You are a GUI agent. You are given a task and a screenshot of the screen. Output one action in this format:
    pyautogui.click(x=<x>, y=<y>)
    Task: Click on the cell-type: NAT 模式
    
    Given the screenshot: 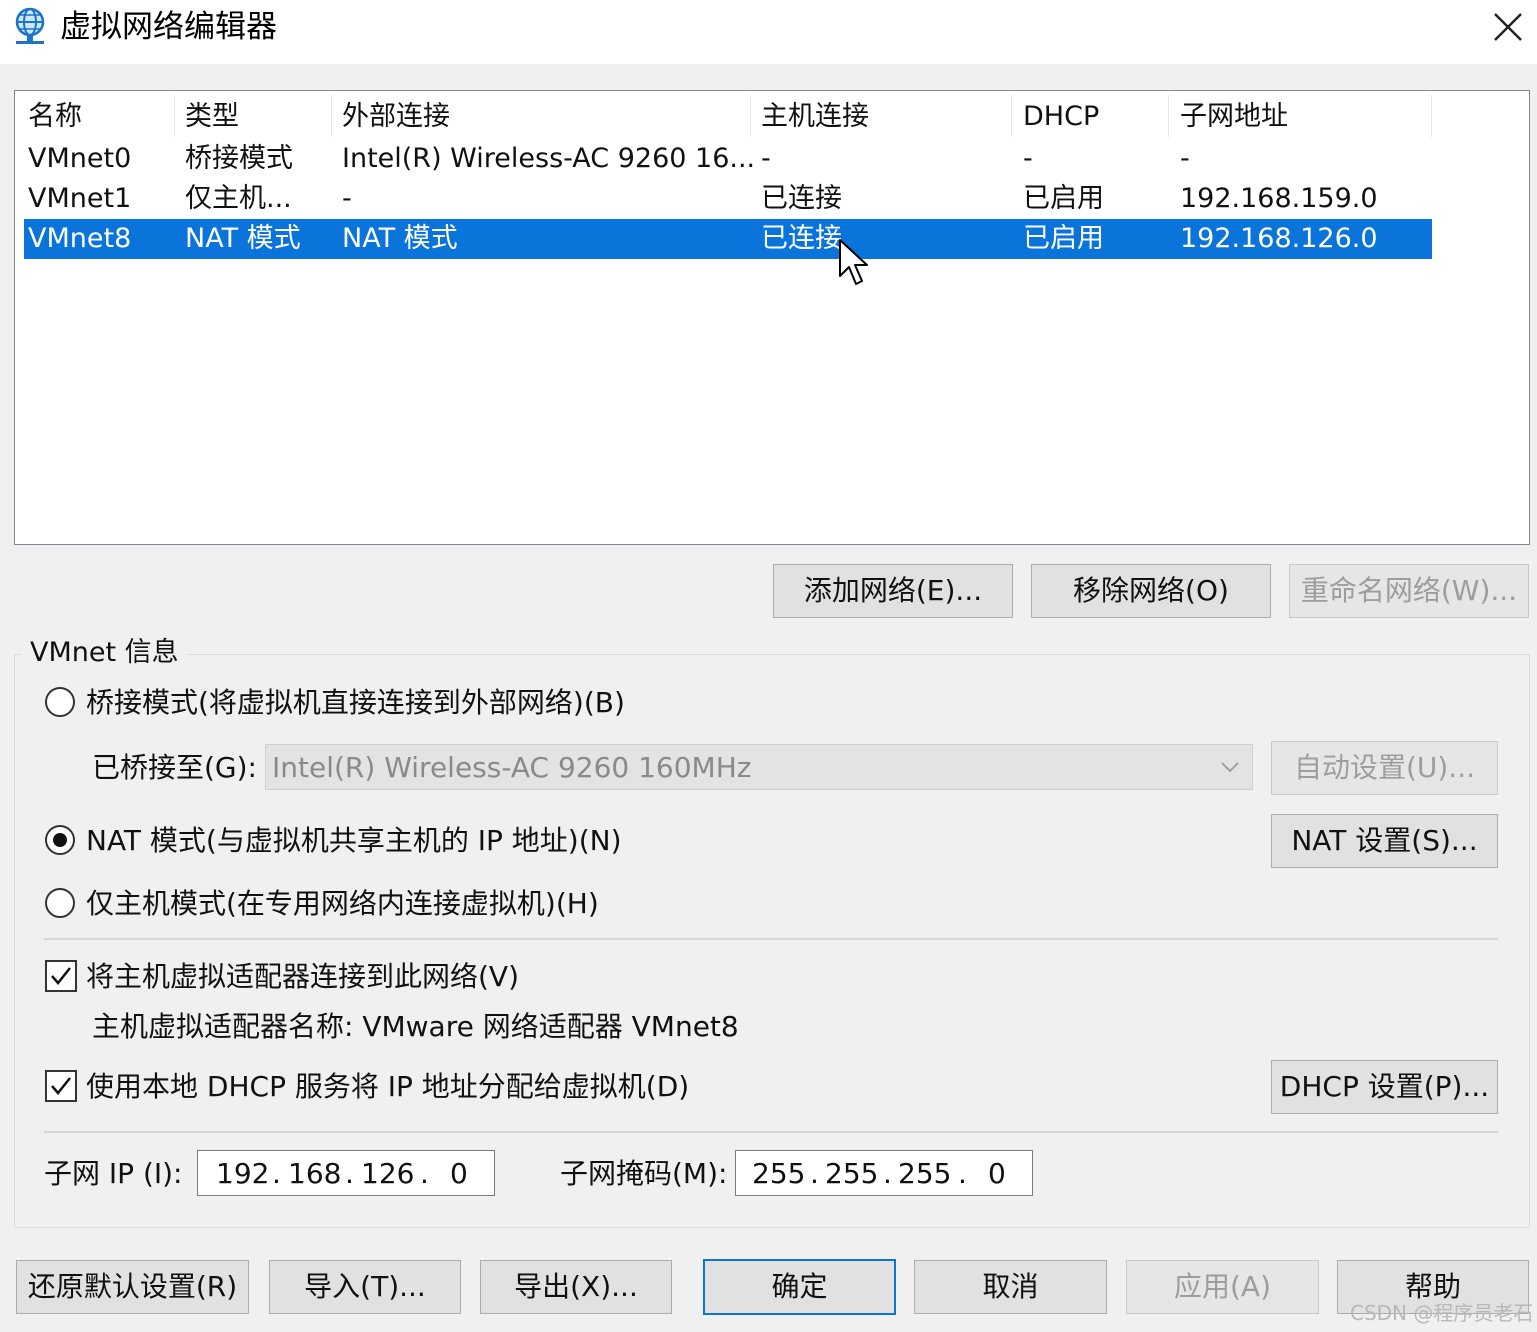 What is the action you would take?
    pyautogui.click(x=243, y=238)
    